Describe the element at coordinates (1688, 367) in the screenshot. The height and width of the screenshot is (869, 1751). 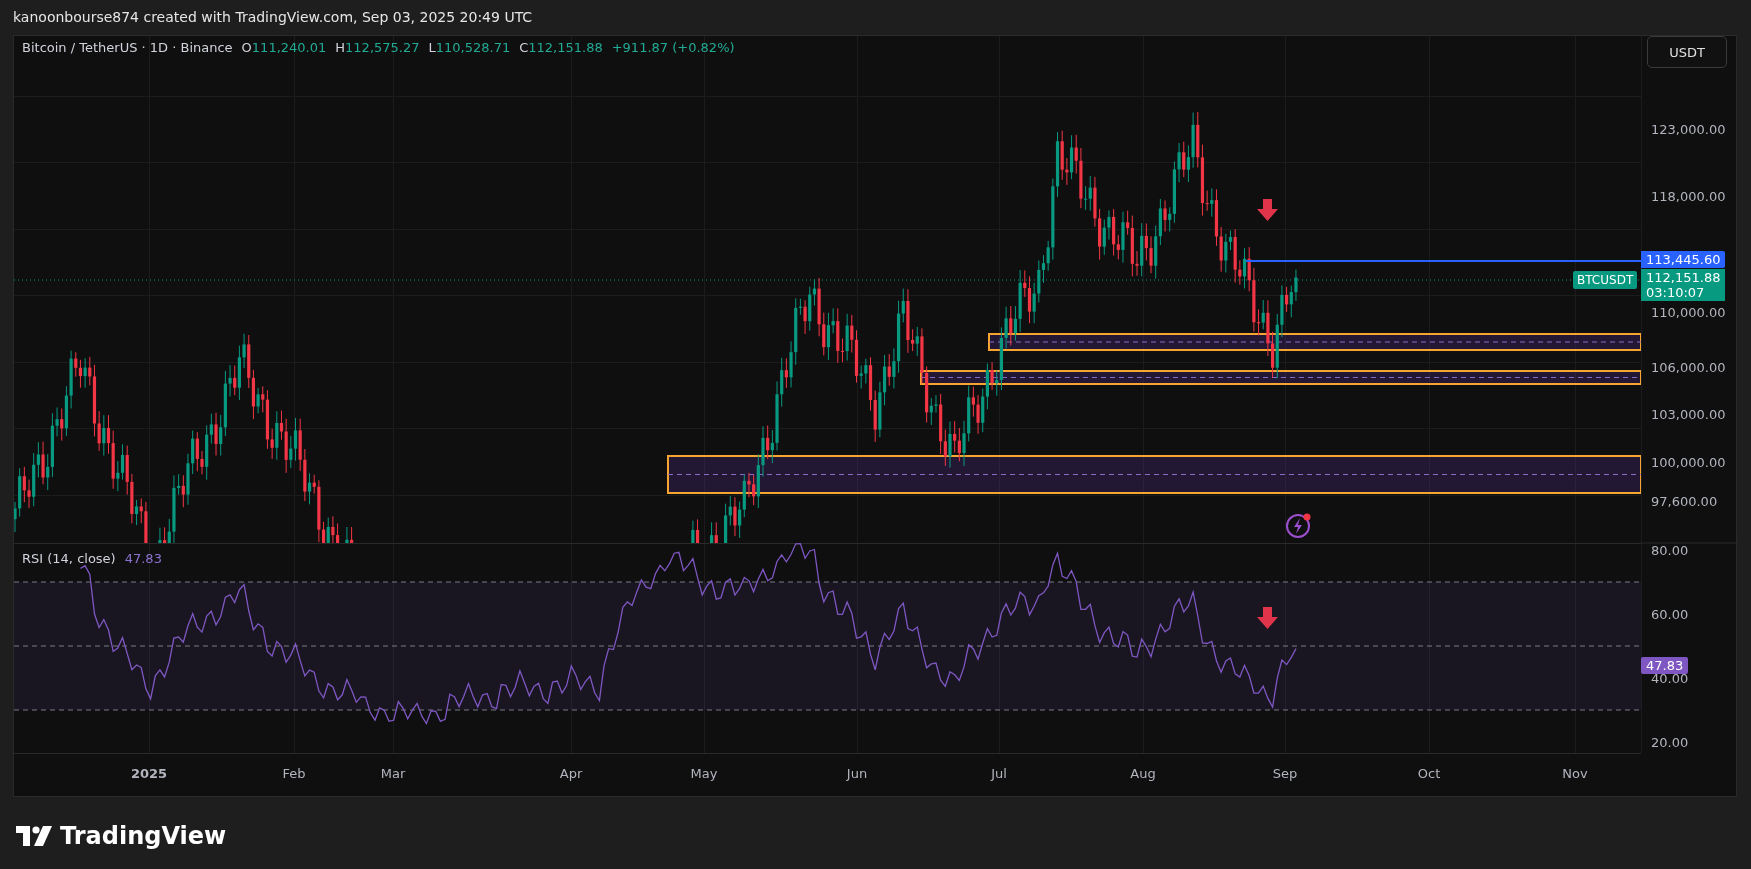
I see `price-axis-label: 106,000.00` at that location.